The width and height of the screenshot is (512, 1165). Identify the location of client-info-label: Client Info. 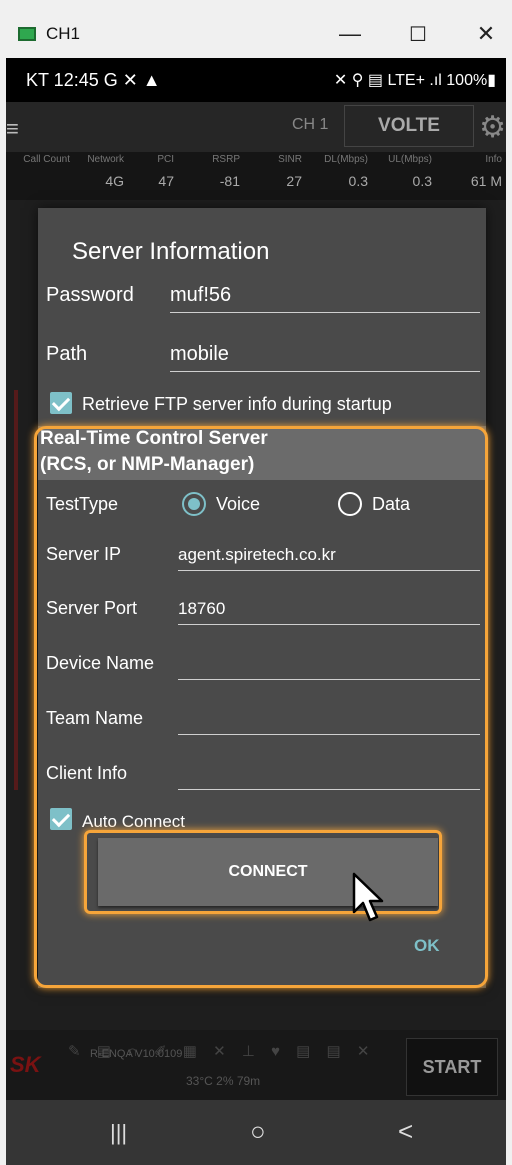
(87, 773).